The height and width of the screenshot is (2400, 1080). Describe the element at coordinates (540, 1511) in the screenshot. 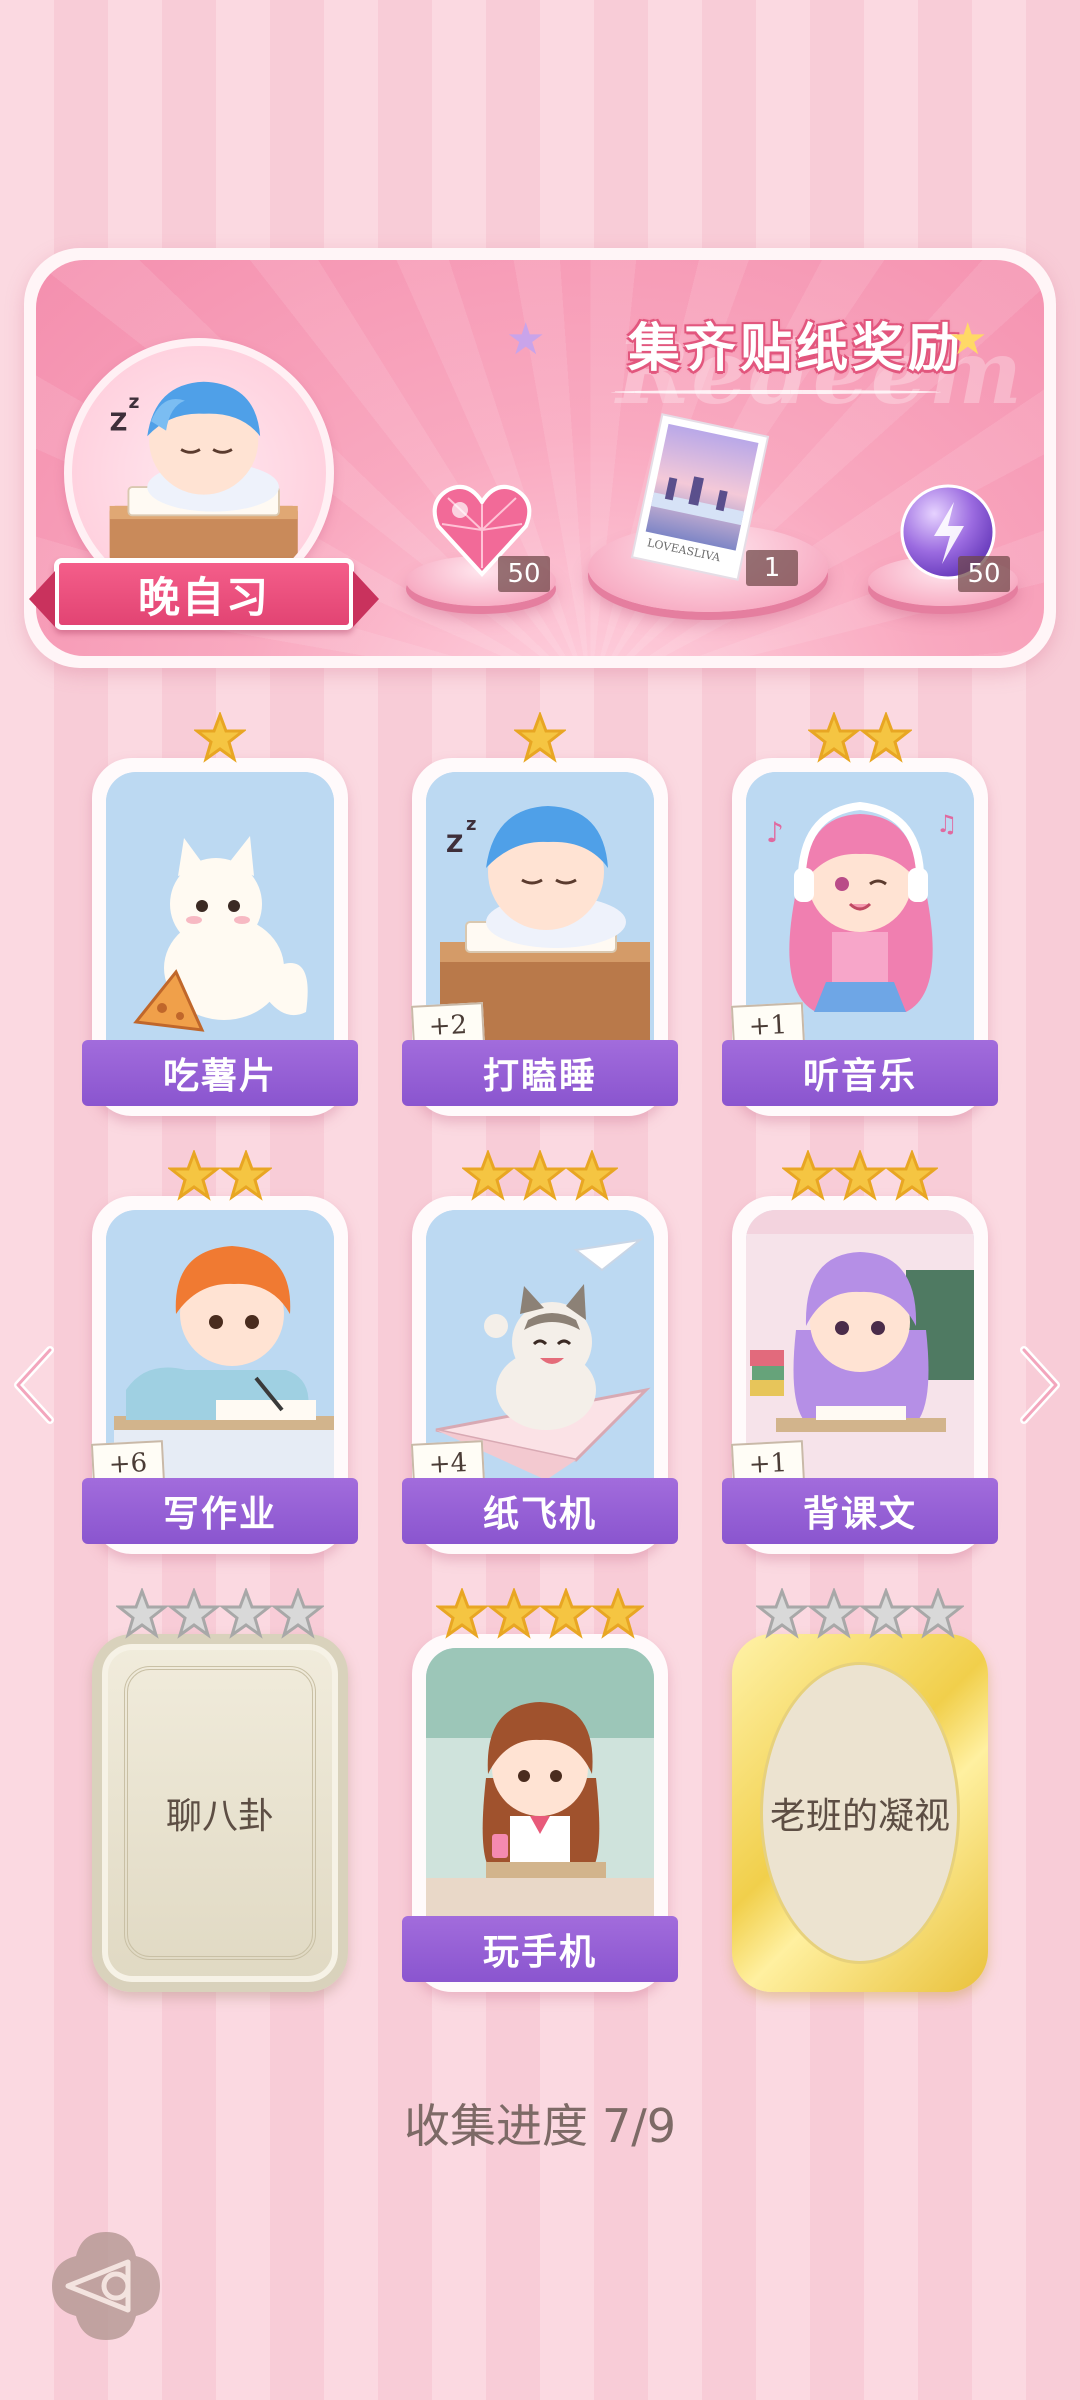

I see `sticker-label: 纸飞机` at that location.